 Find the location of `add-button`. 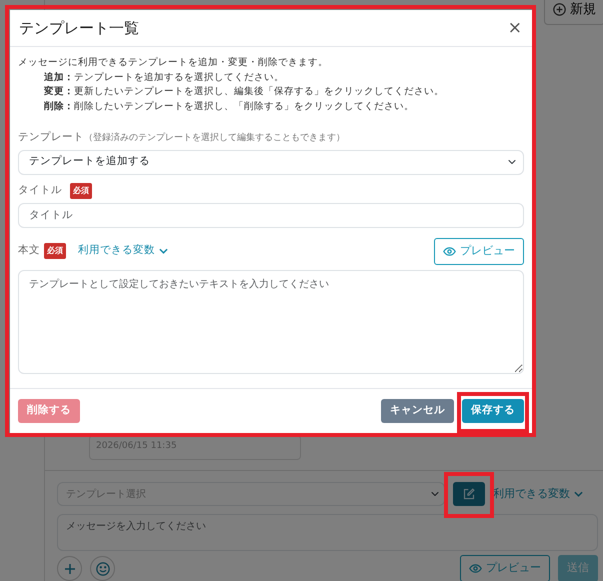

add-button is located at coordinates (69, 568).